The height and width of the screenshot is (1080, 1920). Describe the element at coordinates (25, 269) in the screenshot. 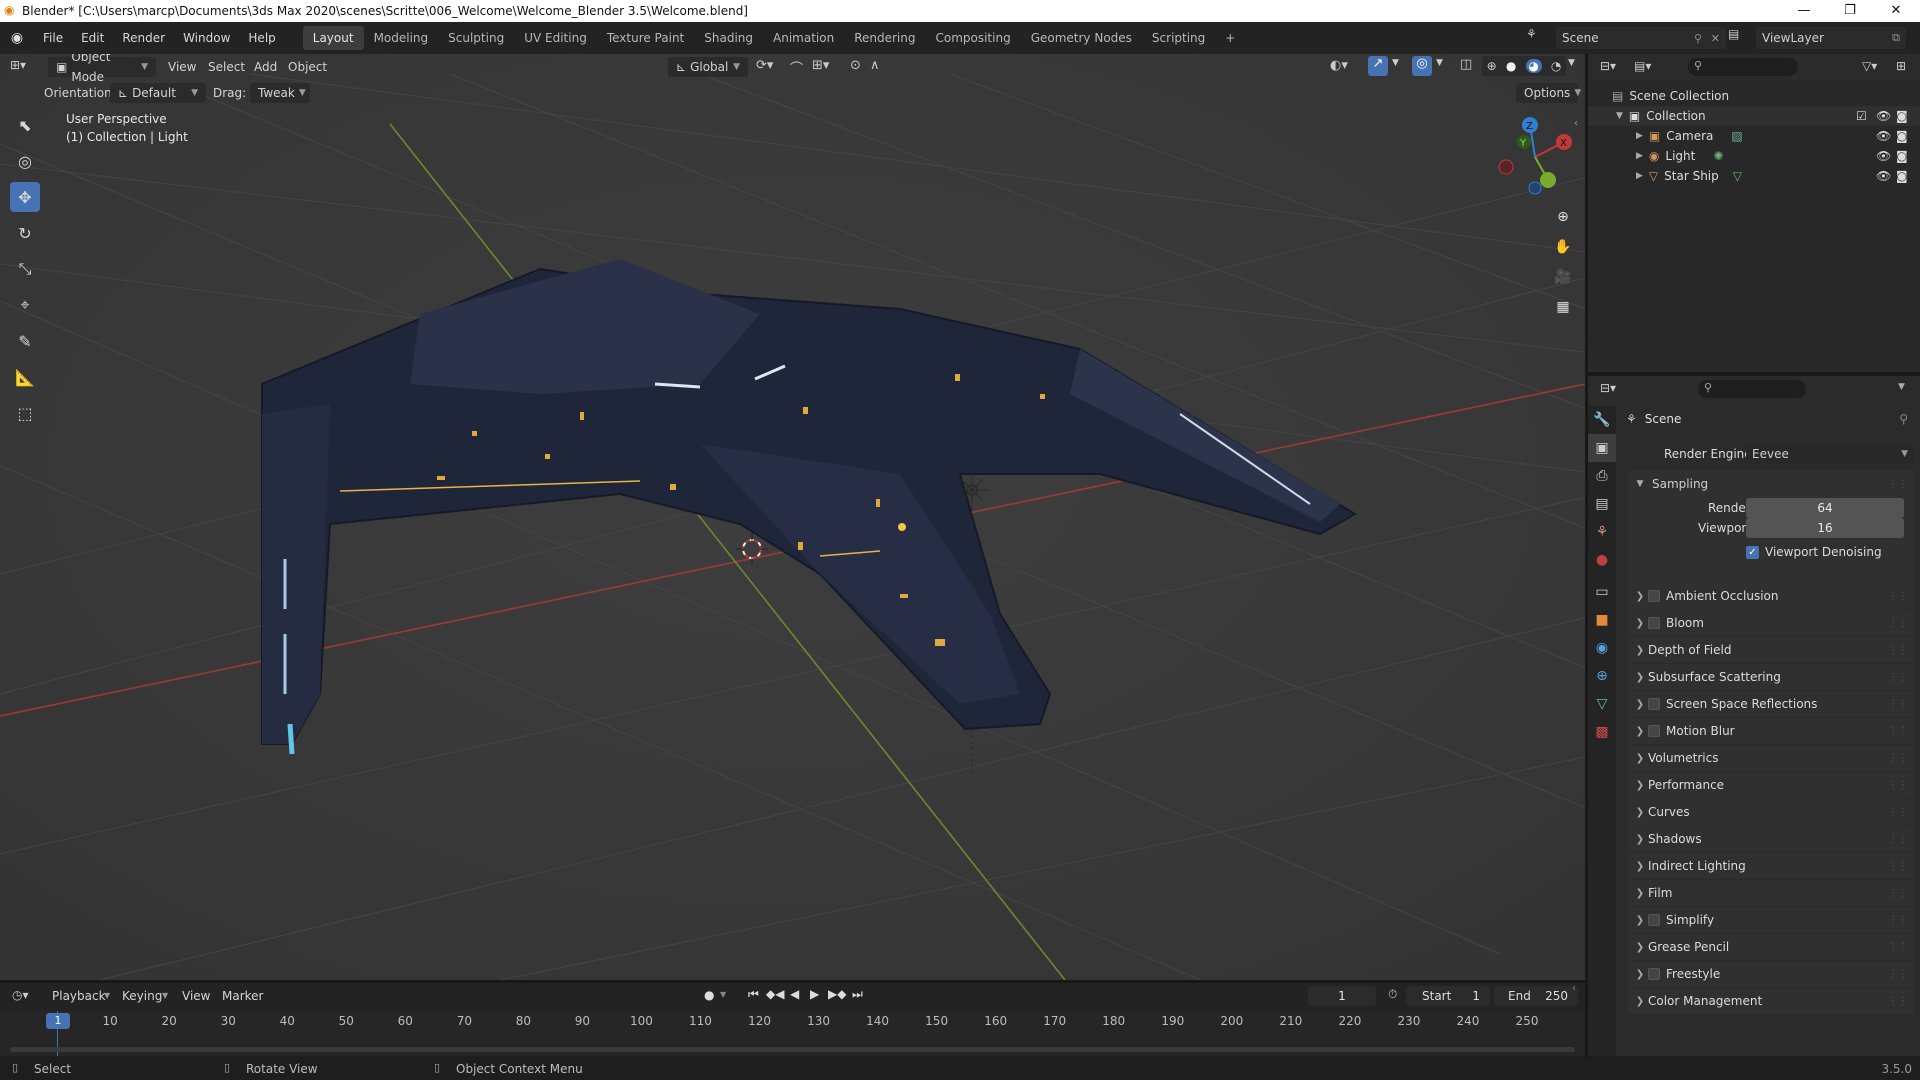

I see `scale-tool-icon: ⤡` at that location.